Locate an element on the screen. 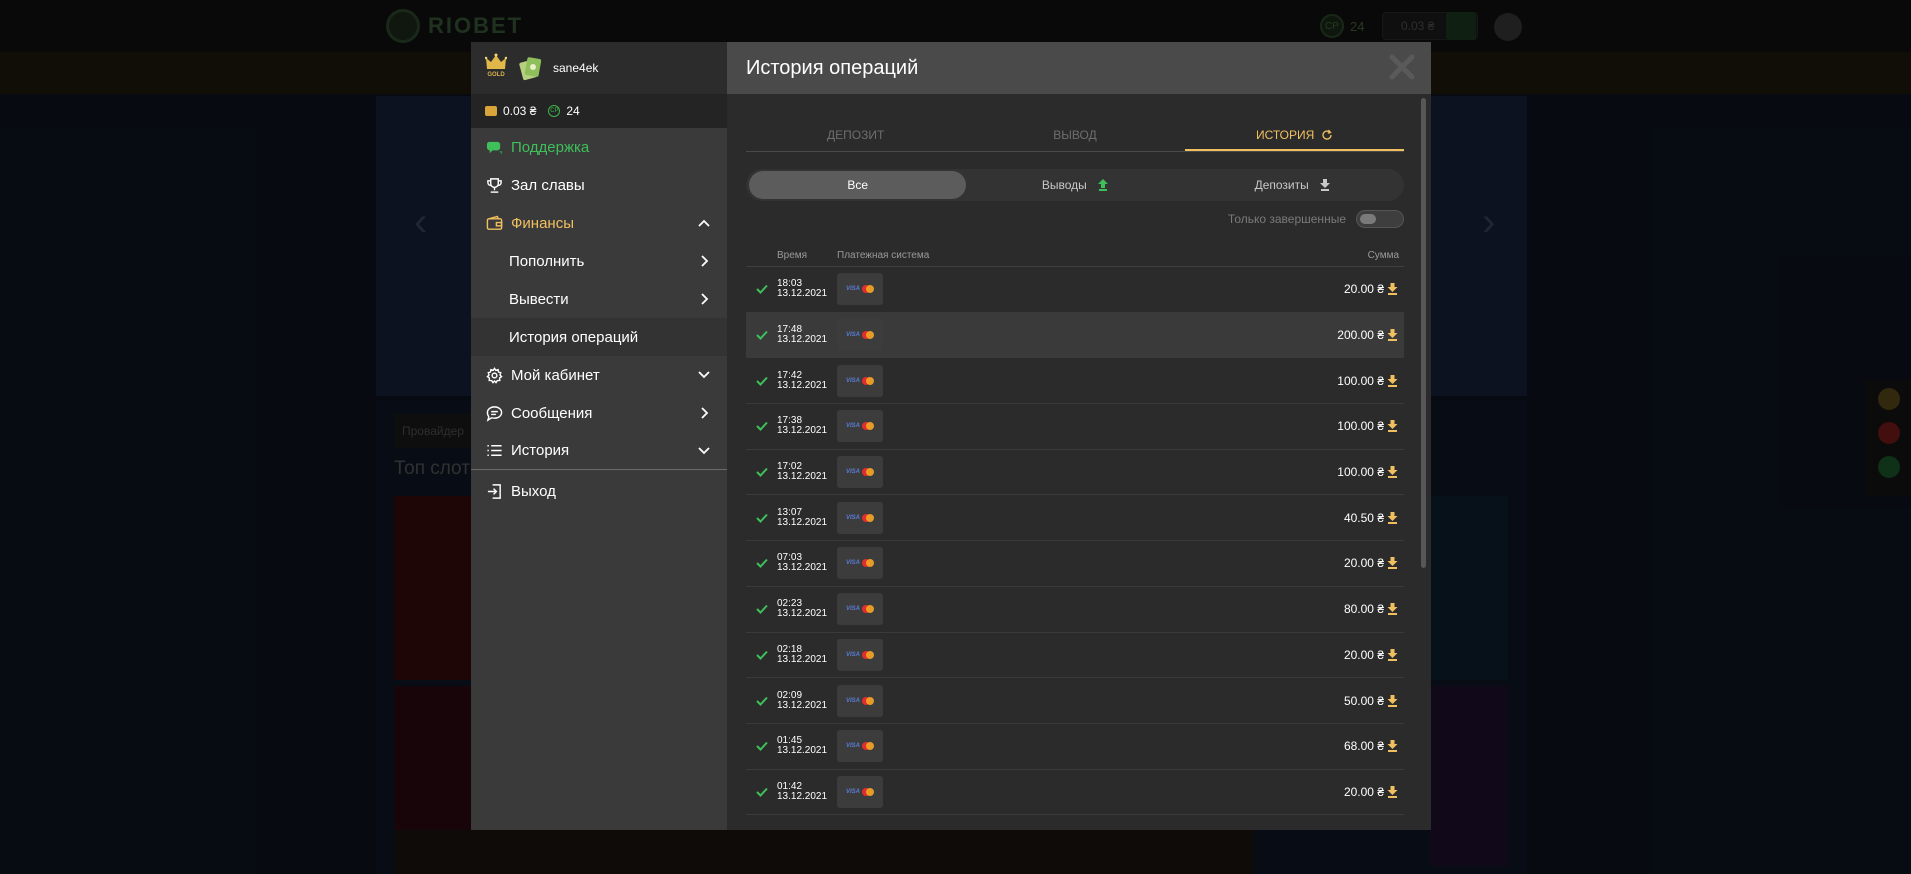  message-icon is located at coordinates (494, 413).